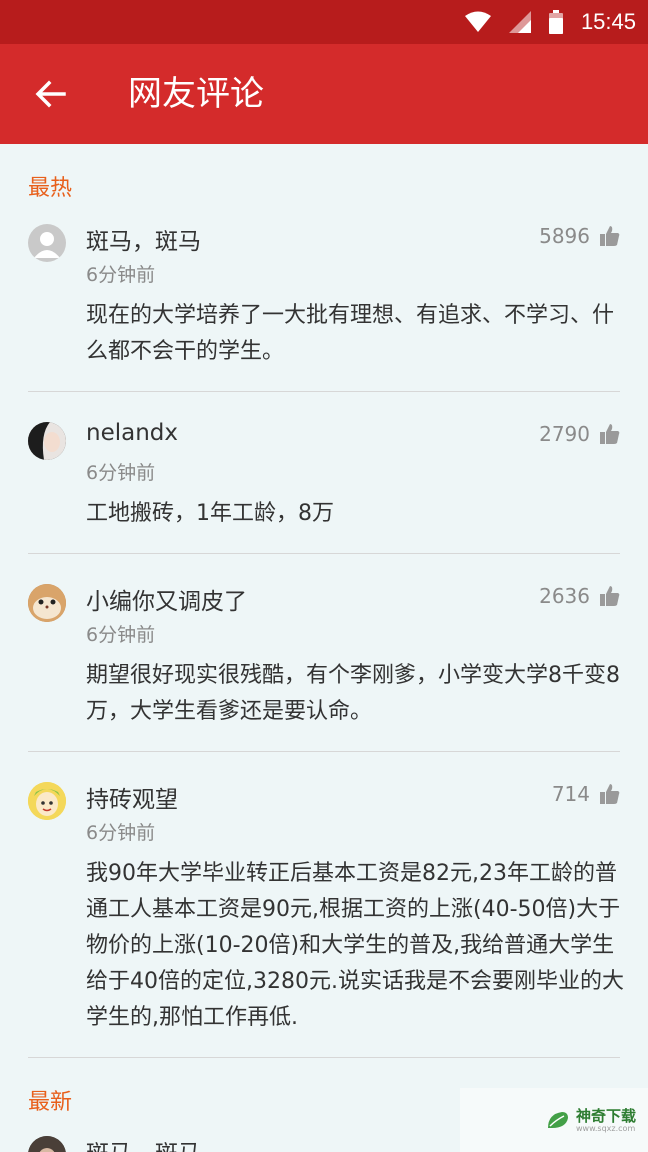 This screenshot has width=648, height=1152. What do you see at coordinates (324, 22) in the screenshot?
I see `status-bar: 15:45` at bounding box center [324, 22].